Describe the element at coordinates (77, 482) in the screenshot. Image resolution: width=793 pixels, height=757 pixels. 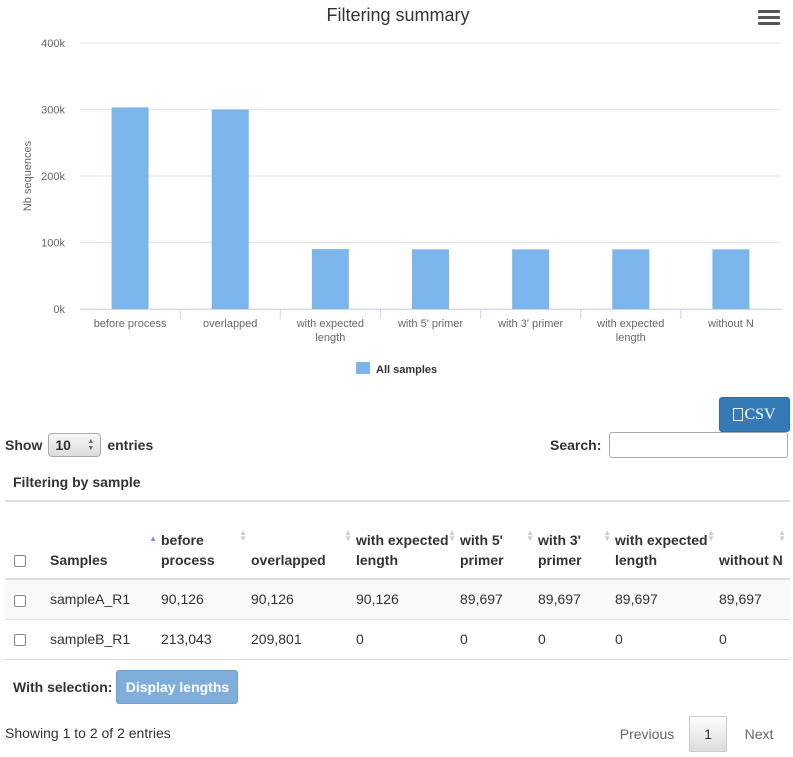
I see `table-title: Filtering by sample` at that location.